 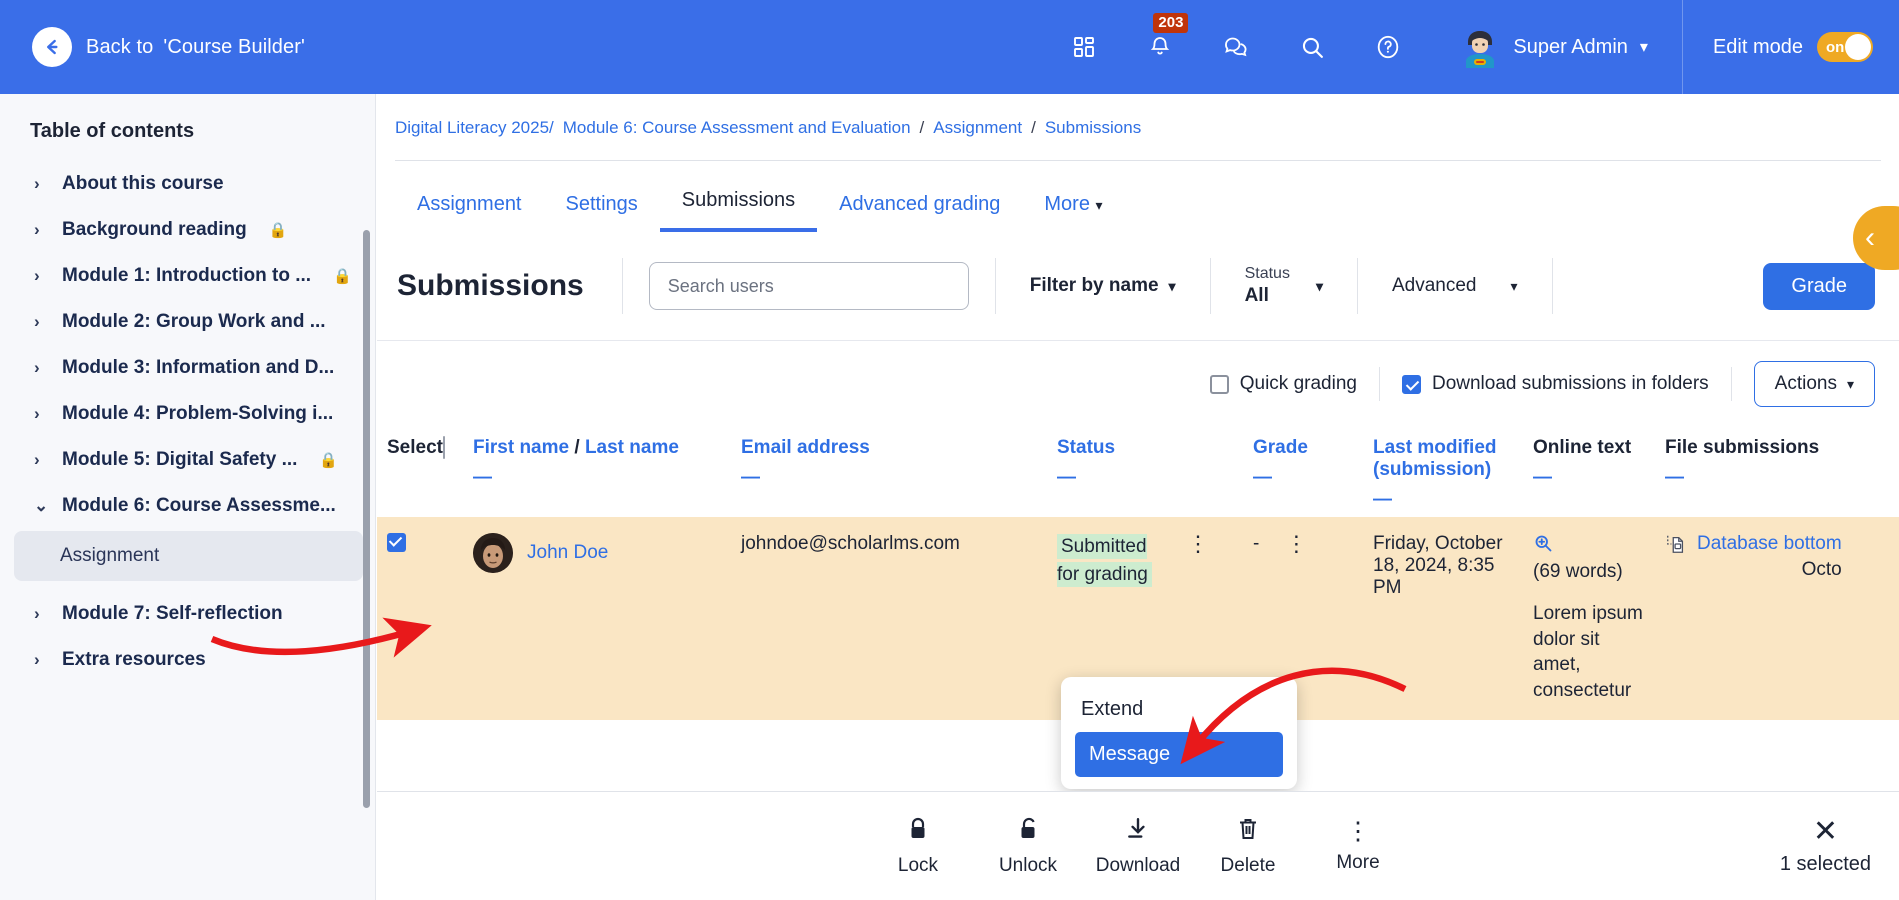 I want to click on back-label: Back to, so click(x=120, y=46).